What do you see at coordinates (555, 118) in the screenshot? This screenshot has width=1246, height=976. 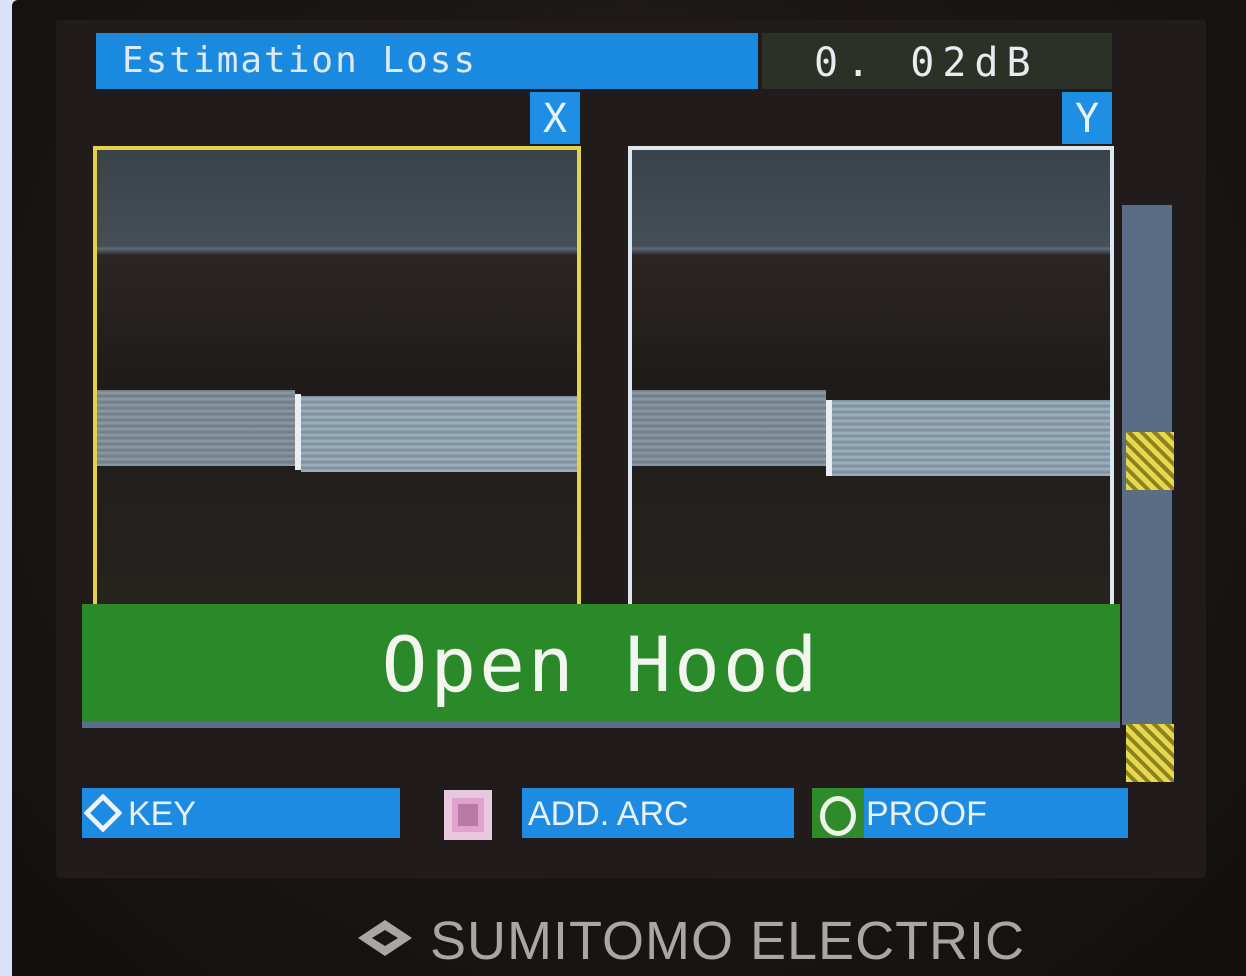 I see `view-x-tag: X` at bounding box center [555, 118].